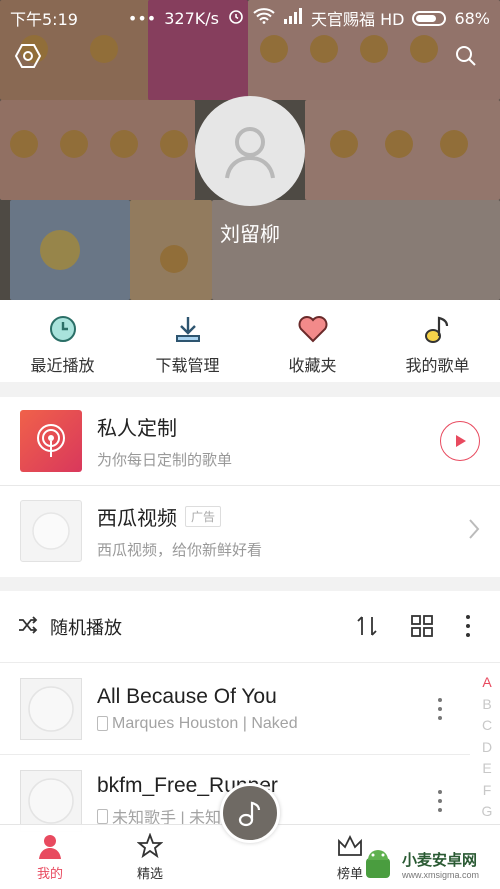 The height and width of the screenshot is (889, 500). I want to click on quick-action-label: 收藏夹, so click(312, 365).